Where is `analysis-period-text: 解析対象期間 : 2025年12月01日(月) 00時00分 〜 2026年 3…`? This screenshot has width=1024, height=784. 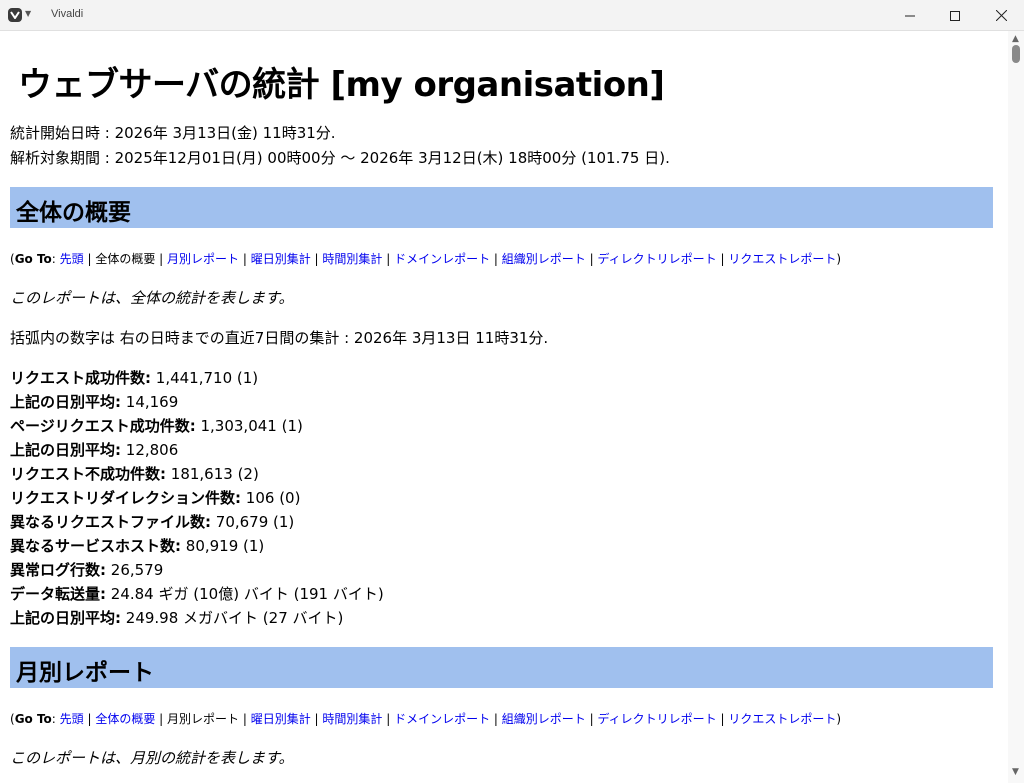
analysis-period-text: 解析対象期間 : 2025年12月01日(月) 00時00分 〜 2026年 3… is located at coordinates (340, 158).